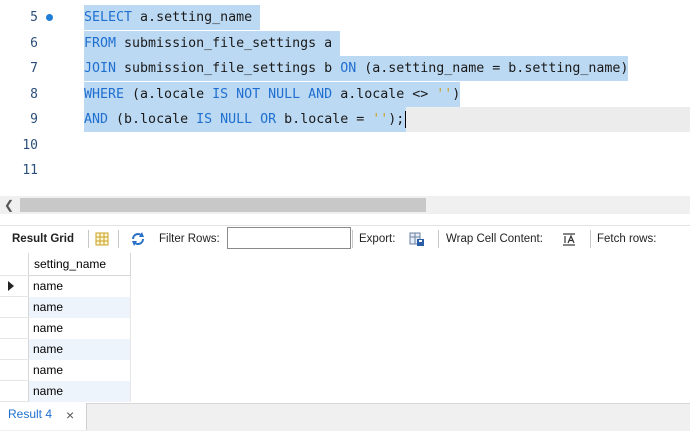 This screenshot has height=431, width=690. Describe the element at coordinates (569, 239) in the screenshot. I see `wrap-text-icon` at that location.